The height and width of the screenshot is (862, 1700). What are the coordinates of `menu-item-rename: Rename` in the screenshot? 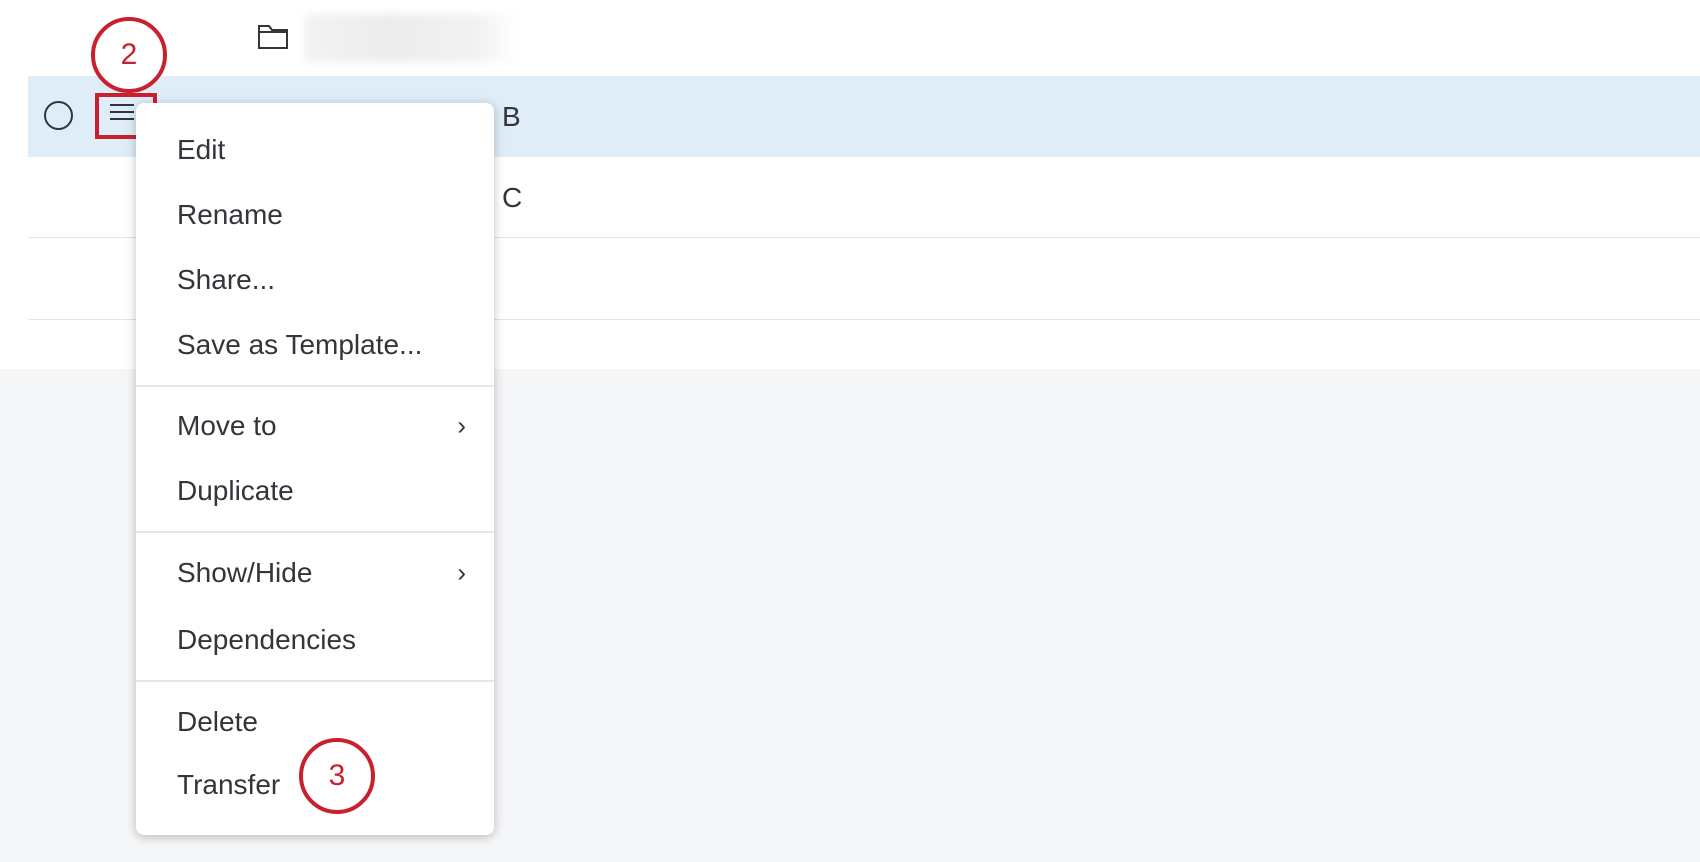 It's located at (335, 215).